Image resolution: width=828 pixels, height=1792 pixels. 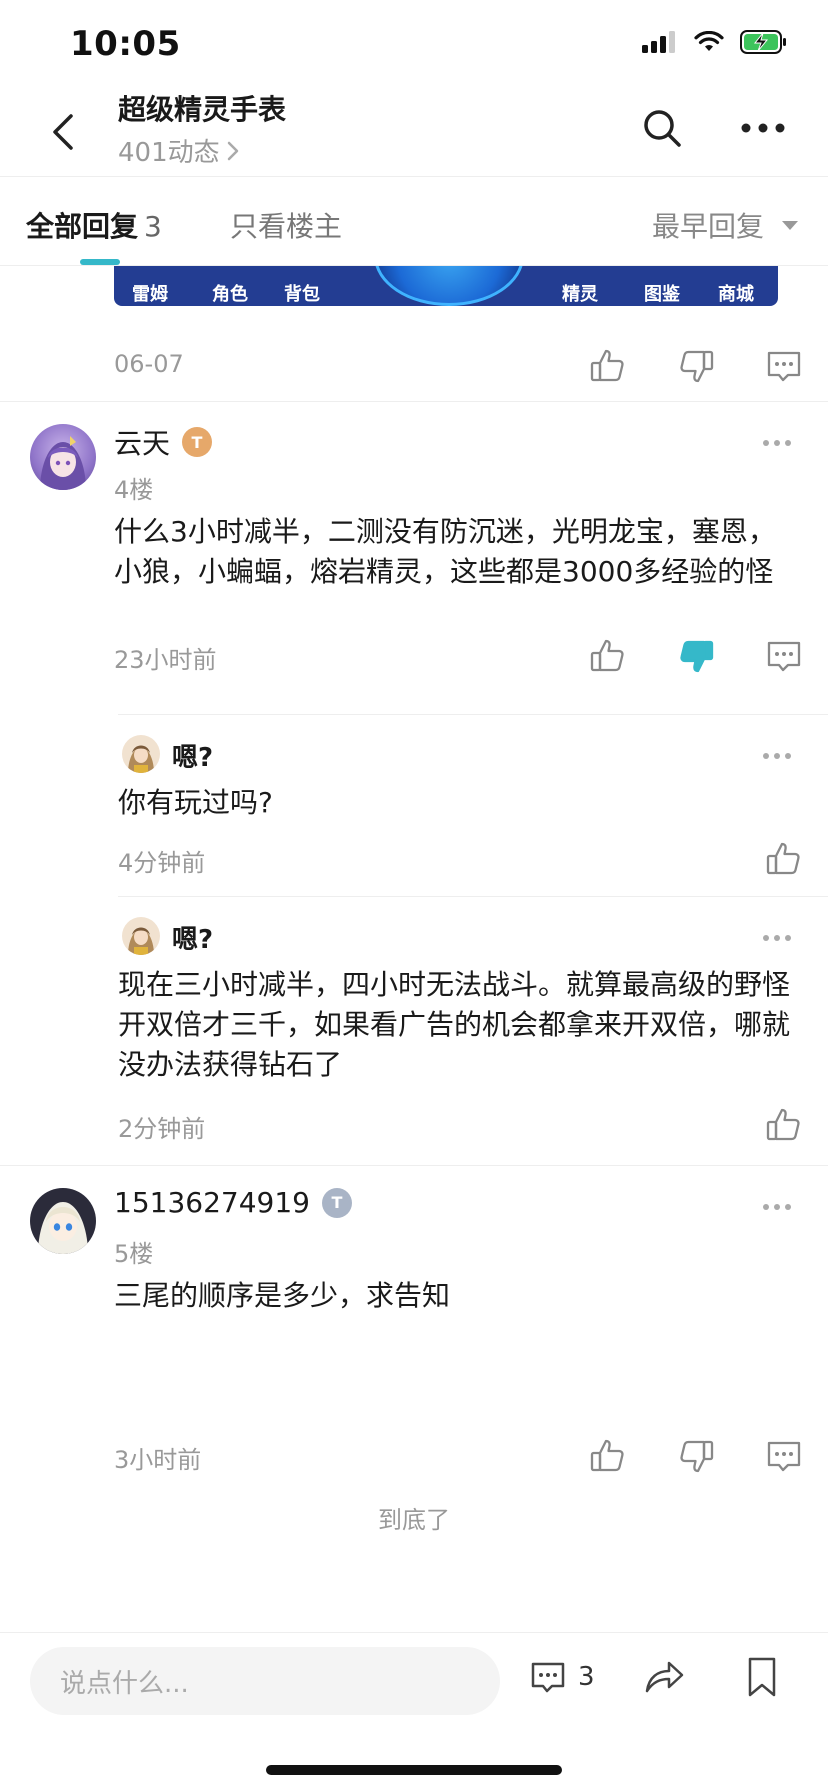 What do you see at coordinates (165, 660) in the screenshot?
I see `post-time: 23小时前` at bounding box center [165, 660].